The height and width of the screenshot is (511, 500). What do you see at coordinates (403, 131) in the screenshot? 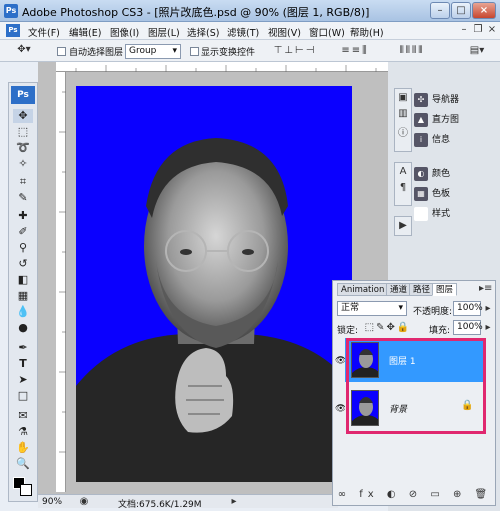
I see `info-dock-icon: ⓘ` at bounding box center [403, 131].